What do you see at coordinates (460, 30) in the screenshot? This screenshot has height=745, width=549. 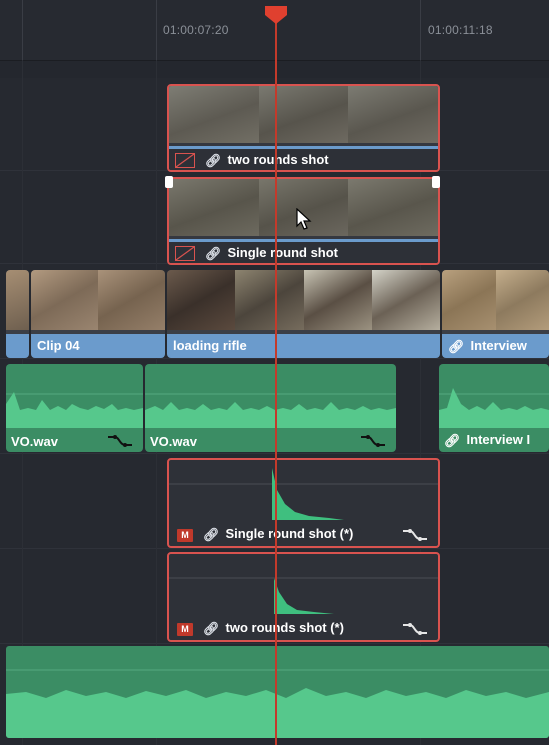 I see `timecode-label: 01:00:11:18` at bounding box center [460, 30].